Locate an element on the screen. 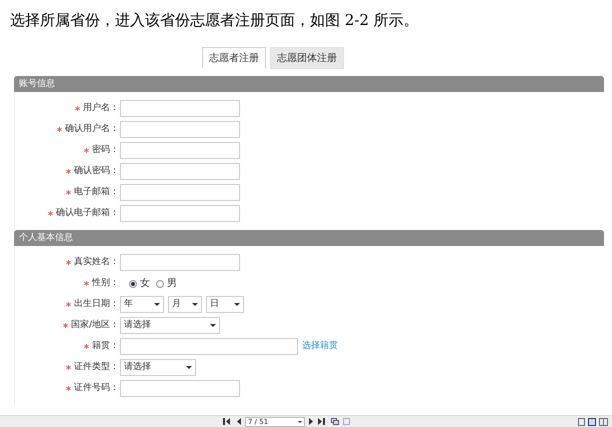 This screenshot has width=612, height=427. field-label: 电子邮箱： is located at coordinates (96, 192).